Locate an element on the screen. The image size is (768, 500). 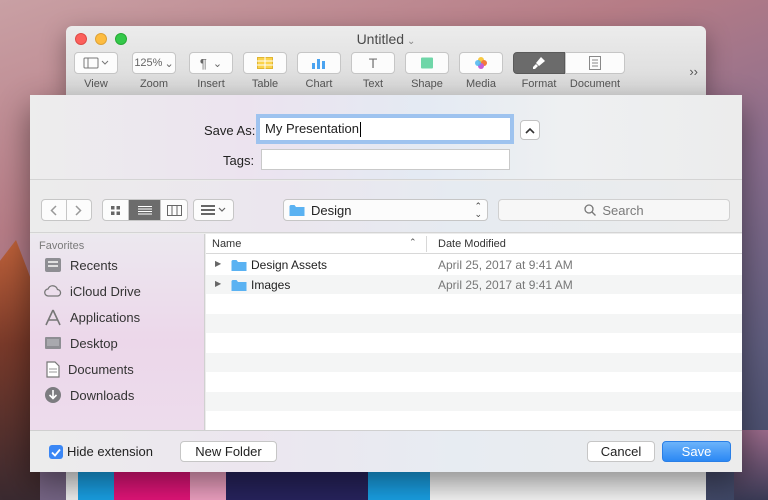
grid-icon is located at coordinates (115, 210).